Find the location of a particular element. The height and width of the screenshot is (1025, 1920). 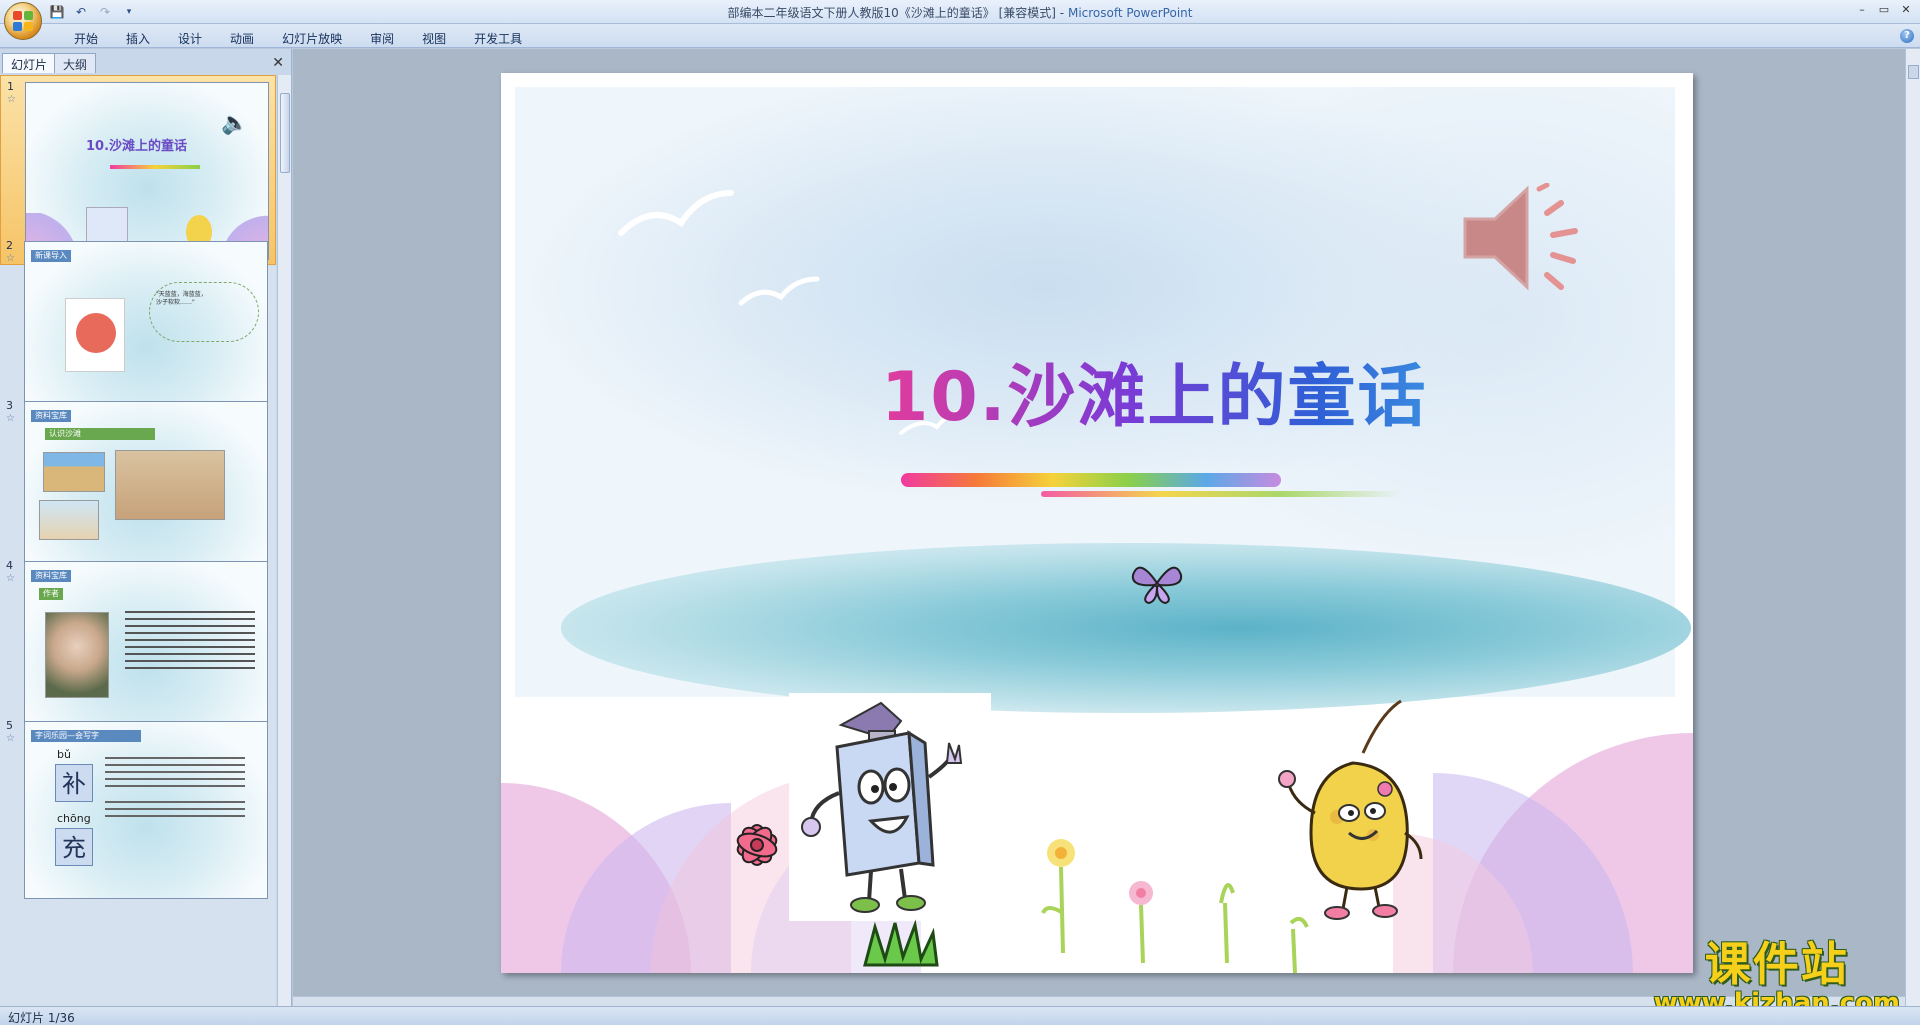

window-controls: – ▭ ✕ is located at coordinates (1884, 10).